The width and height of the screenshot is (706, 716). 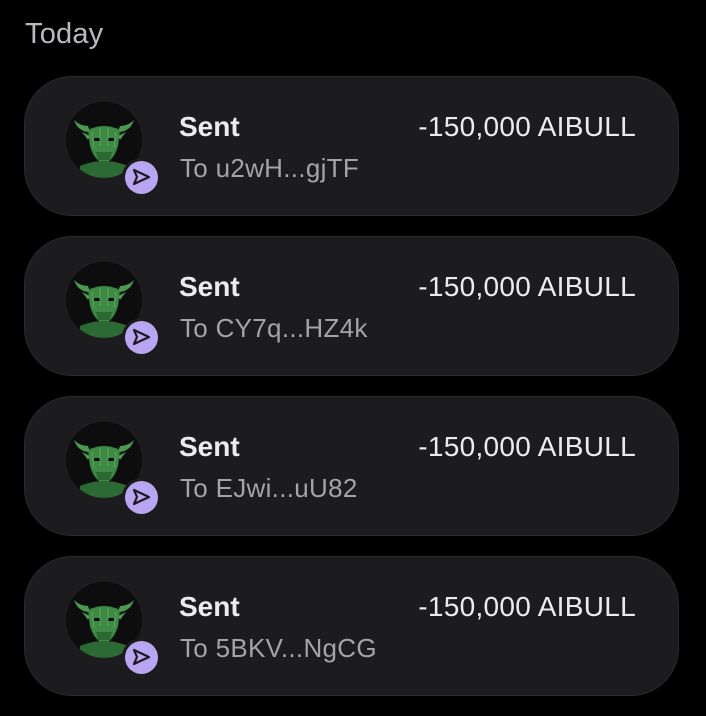 I want to click on transaction-recipient: To EJwi...uU82, so click(x=269, y=488).